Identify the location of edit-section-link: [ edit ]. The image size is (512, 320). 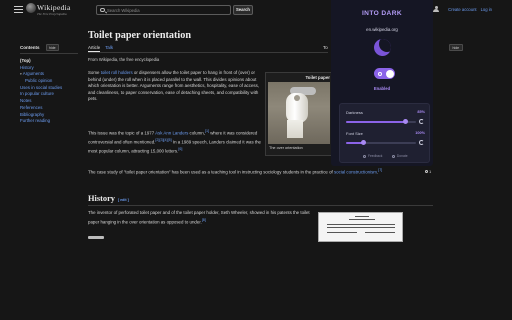
(123, 200).